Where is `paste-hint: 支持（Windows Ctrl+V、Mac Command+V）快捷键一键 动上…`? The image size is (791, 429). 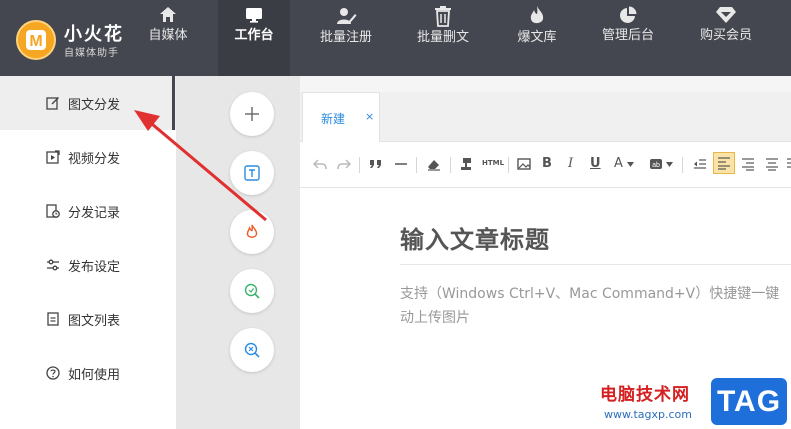
paste-hint: 支持（Windows Ctrl+V、Mac Command+V）快捷键一键 动上… is located at coordinates (595, 306).